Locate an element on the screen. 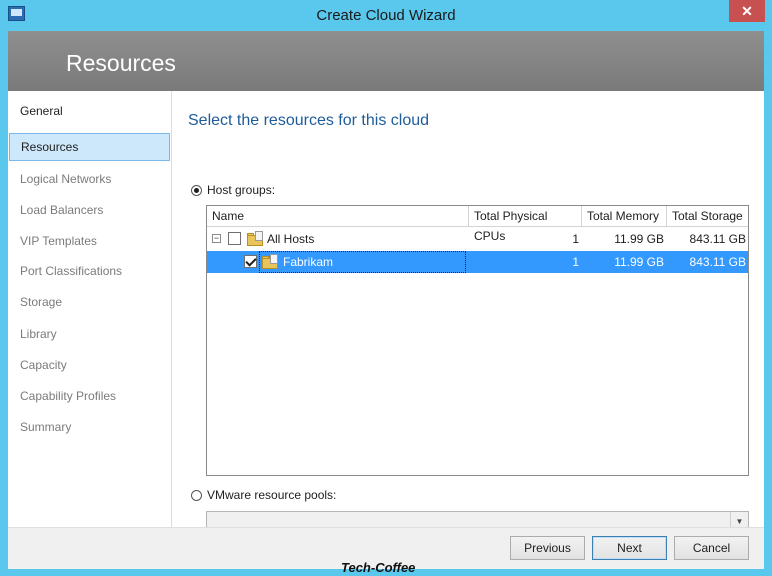  collapse-icon: − is located at coordinates (216, 238).